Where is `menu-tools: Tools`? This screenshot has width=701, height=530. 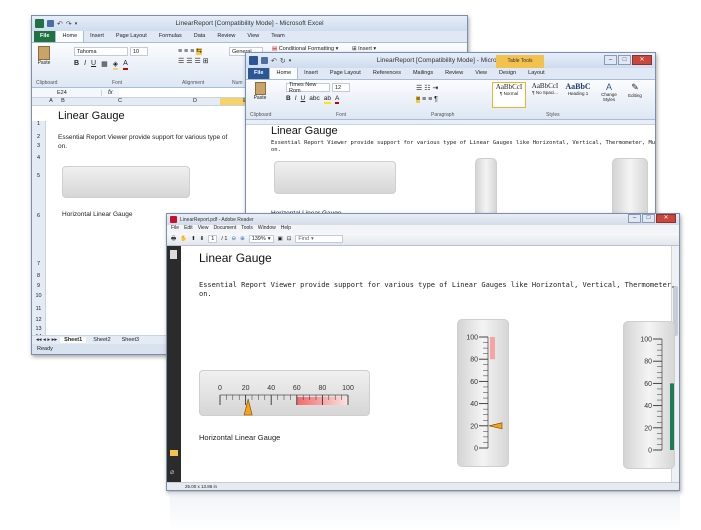 menu-tools: Tools is located at coordinates (247, 229).